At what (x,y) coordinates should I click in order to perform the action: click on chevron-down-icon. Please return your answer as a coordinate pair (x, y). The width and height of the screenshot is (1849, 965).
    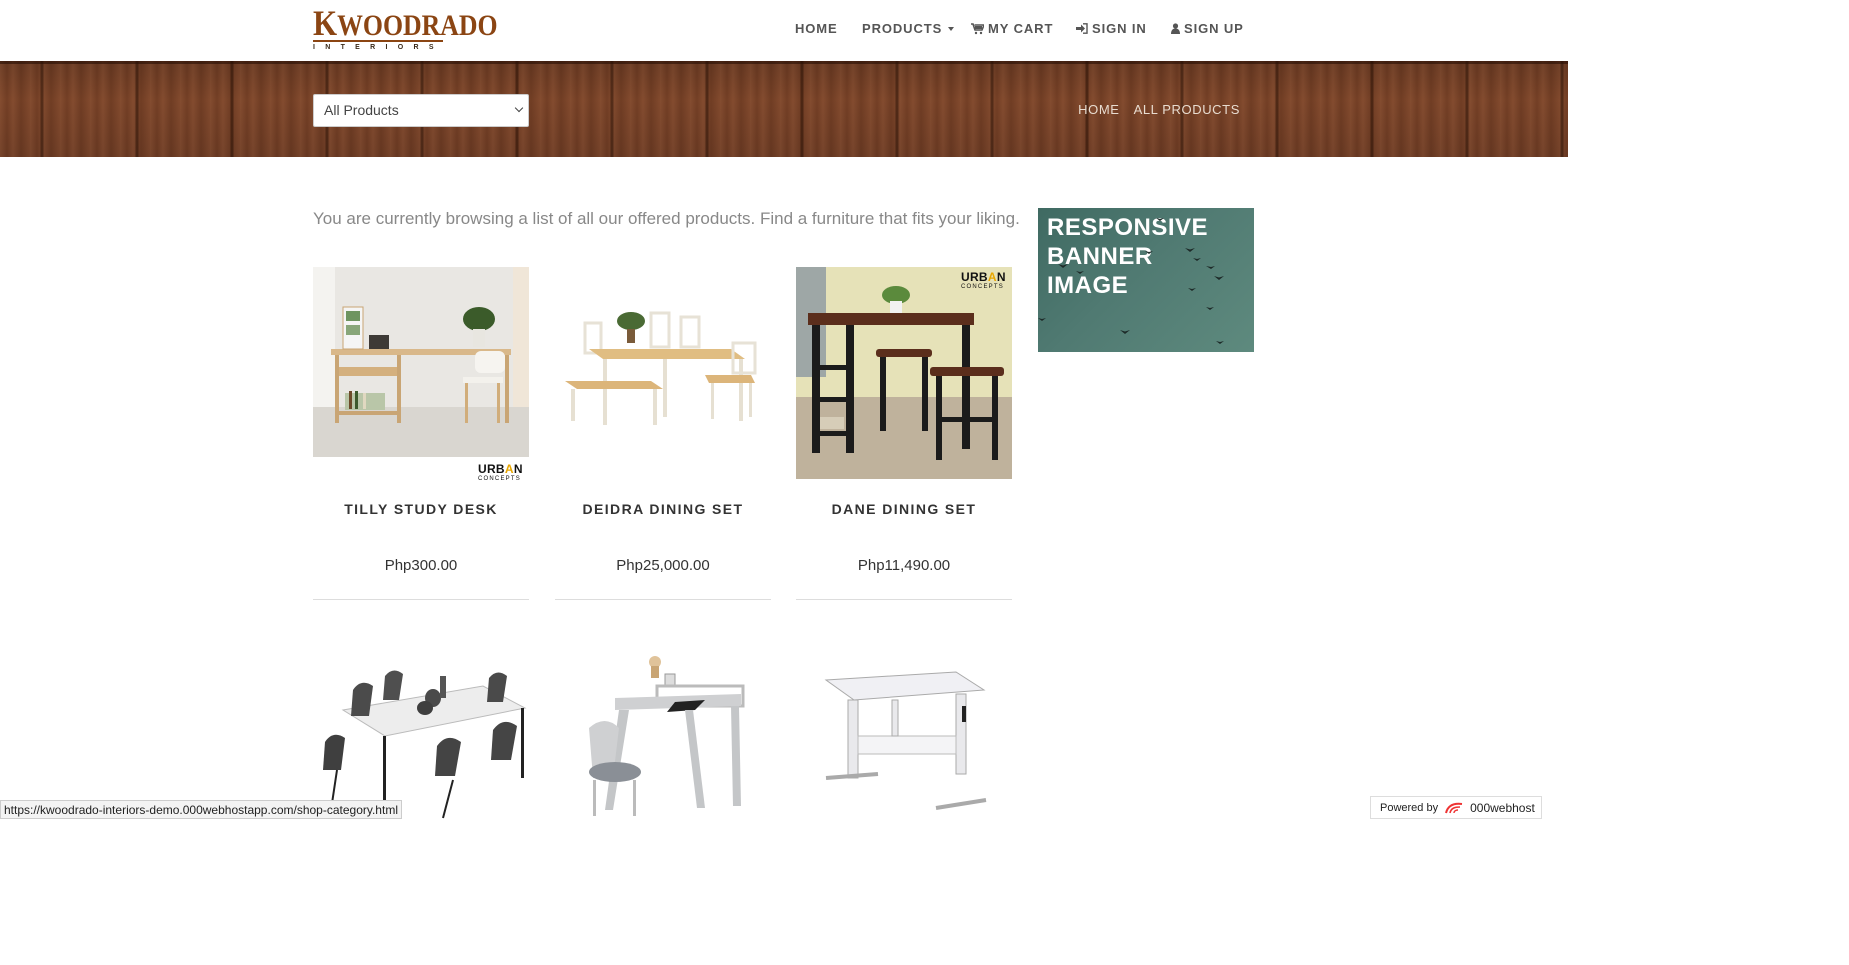
    Looking at the image, I should click on (519, 108).